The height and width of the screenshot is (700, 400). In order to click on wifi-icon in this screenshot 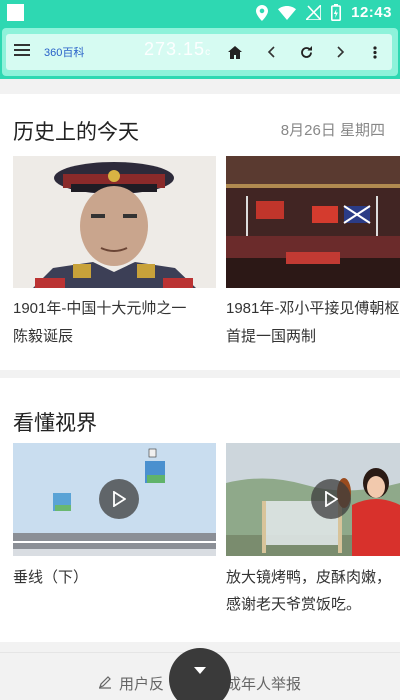, I will do `click(287, 12)`.